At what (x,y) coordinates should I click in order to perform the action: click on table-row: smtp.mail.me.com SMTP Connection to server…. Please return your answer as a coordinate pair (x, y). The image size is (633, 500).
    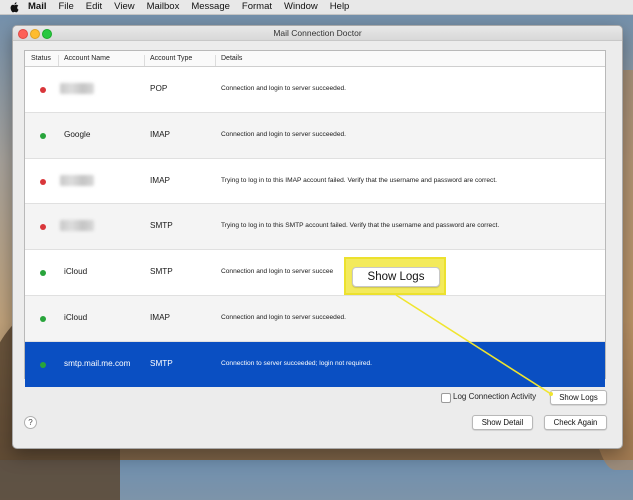
    Looking at the image, I should click on (315, 364).